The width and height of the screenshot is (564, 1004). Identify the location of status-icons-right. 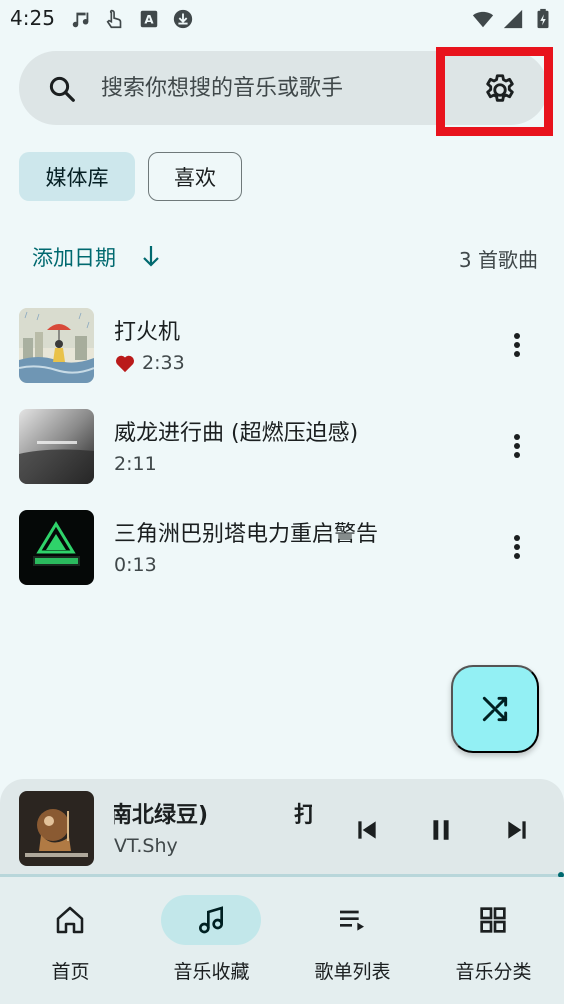
(513, 19).